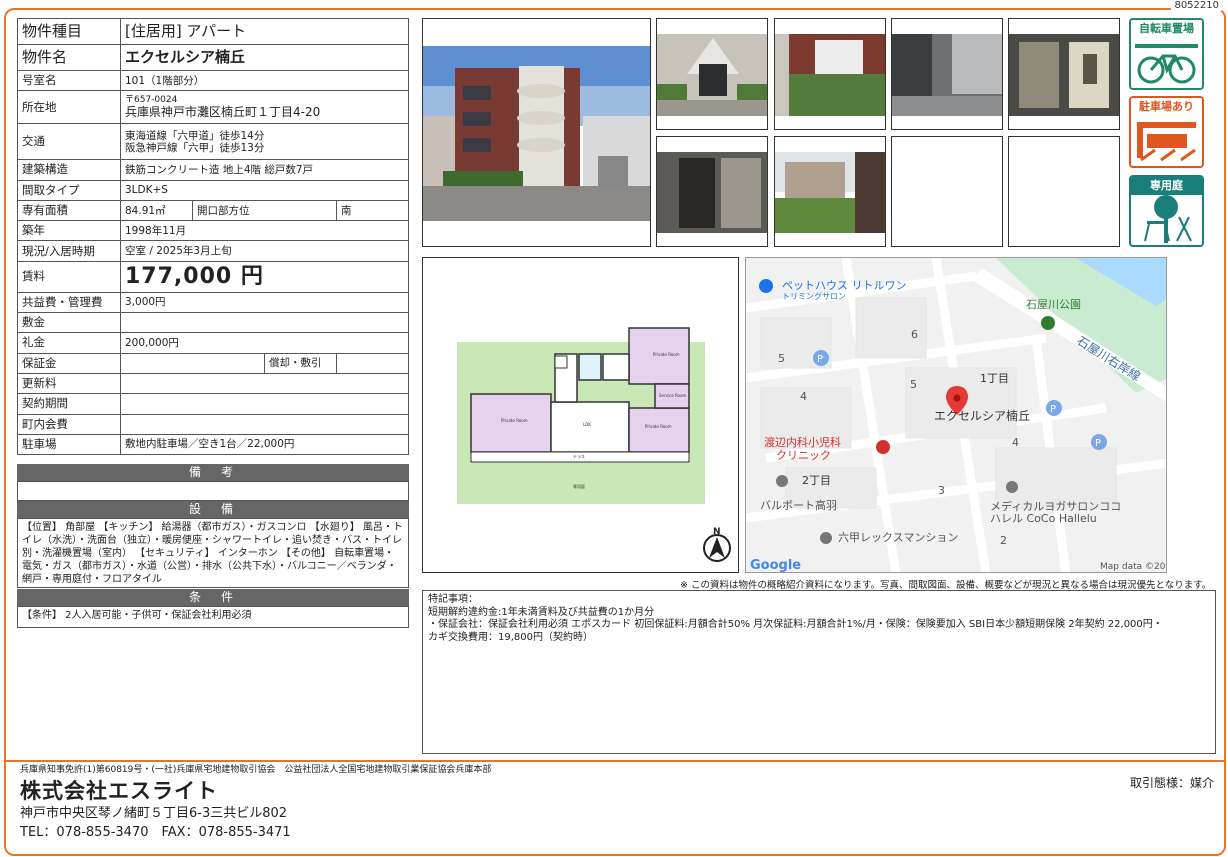 This screenshot has height=857, width=1228. What do you see at coordinates (69, 363) in the screenshot?
I see `label-guarantee: 保証金` at bounding box center [69, 363].